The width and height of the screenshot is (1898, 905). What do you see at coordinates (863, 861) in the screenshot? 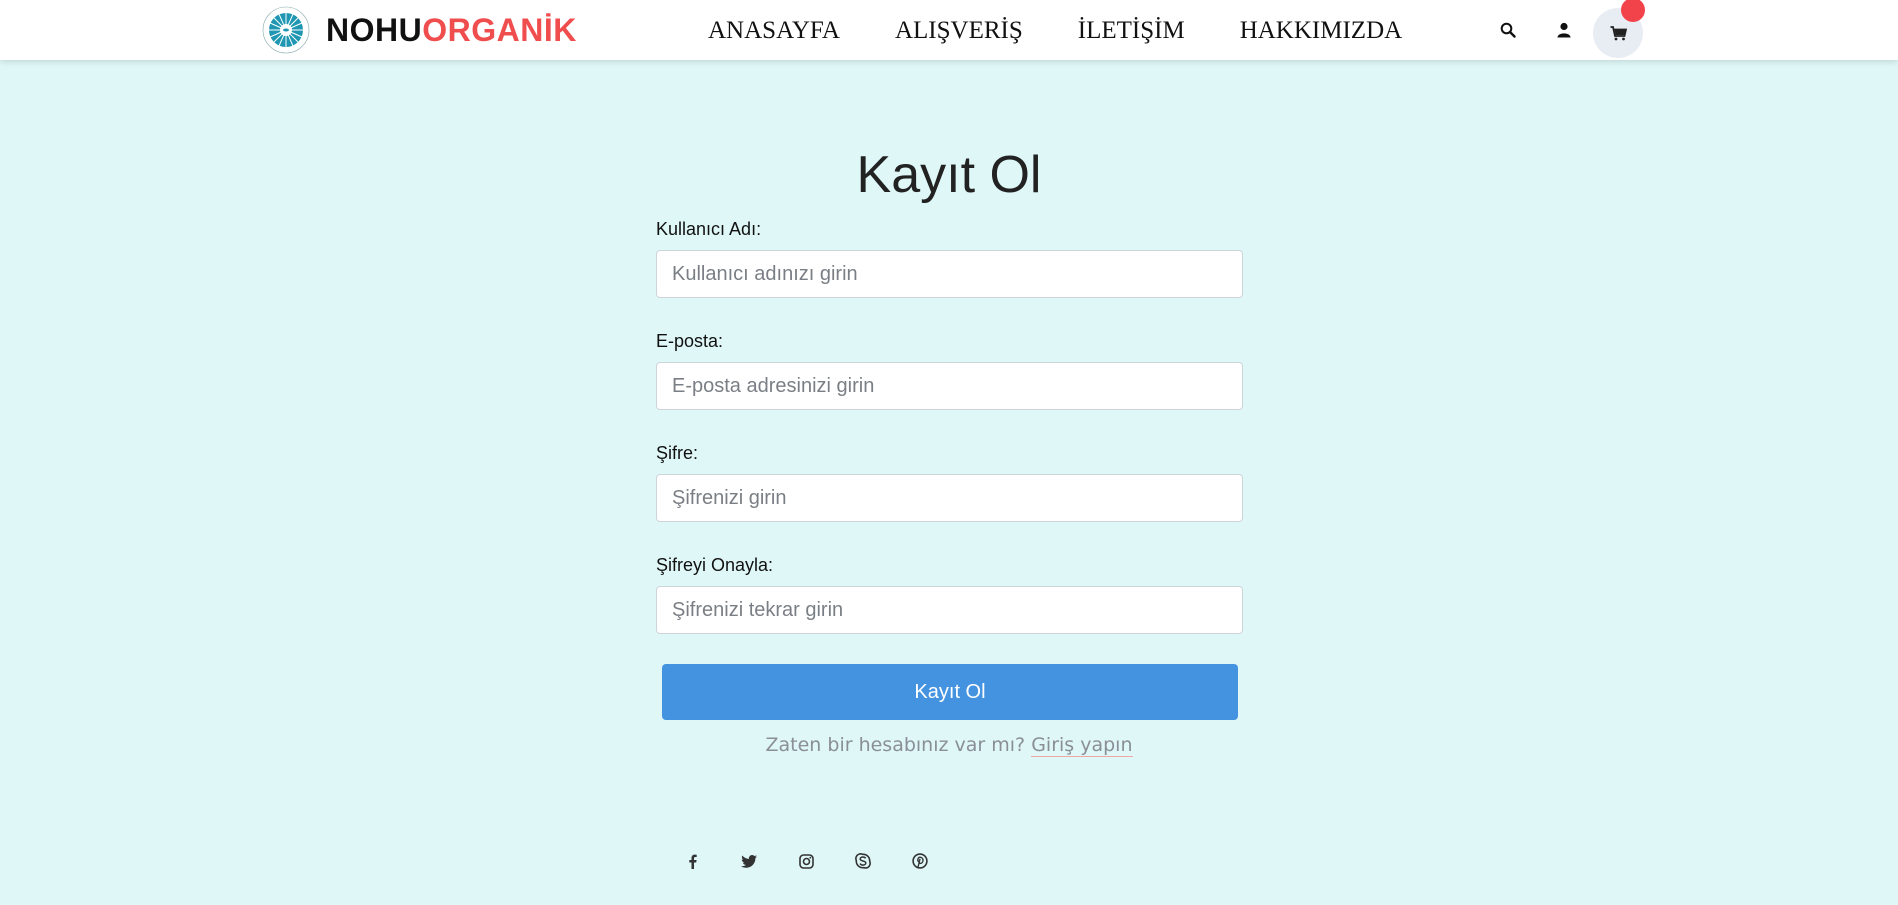
I see `skype-icon` at bounding box center [863, 861].